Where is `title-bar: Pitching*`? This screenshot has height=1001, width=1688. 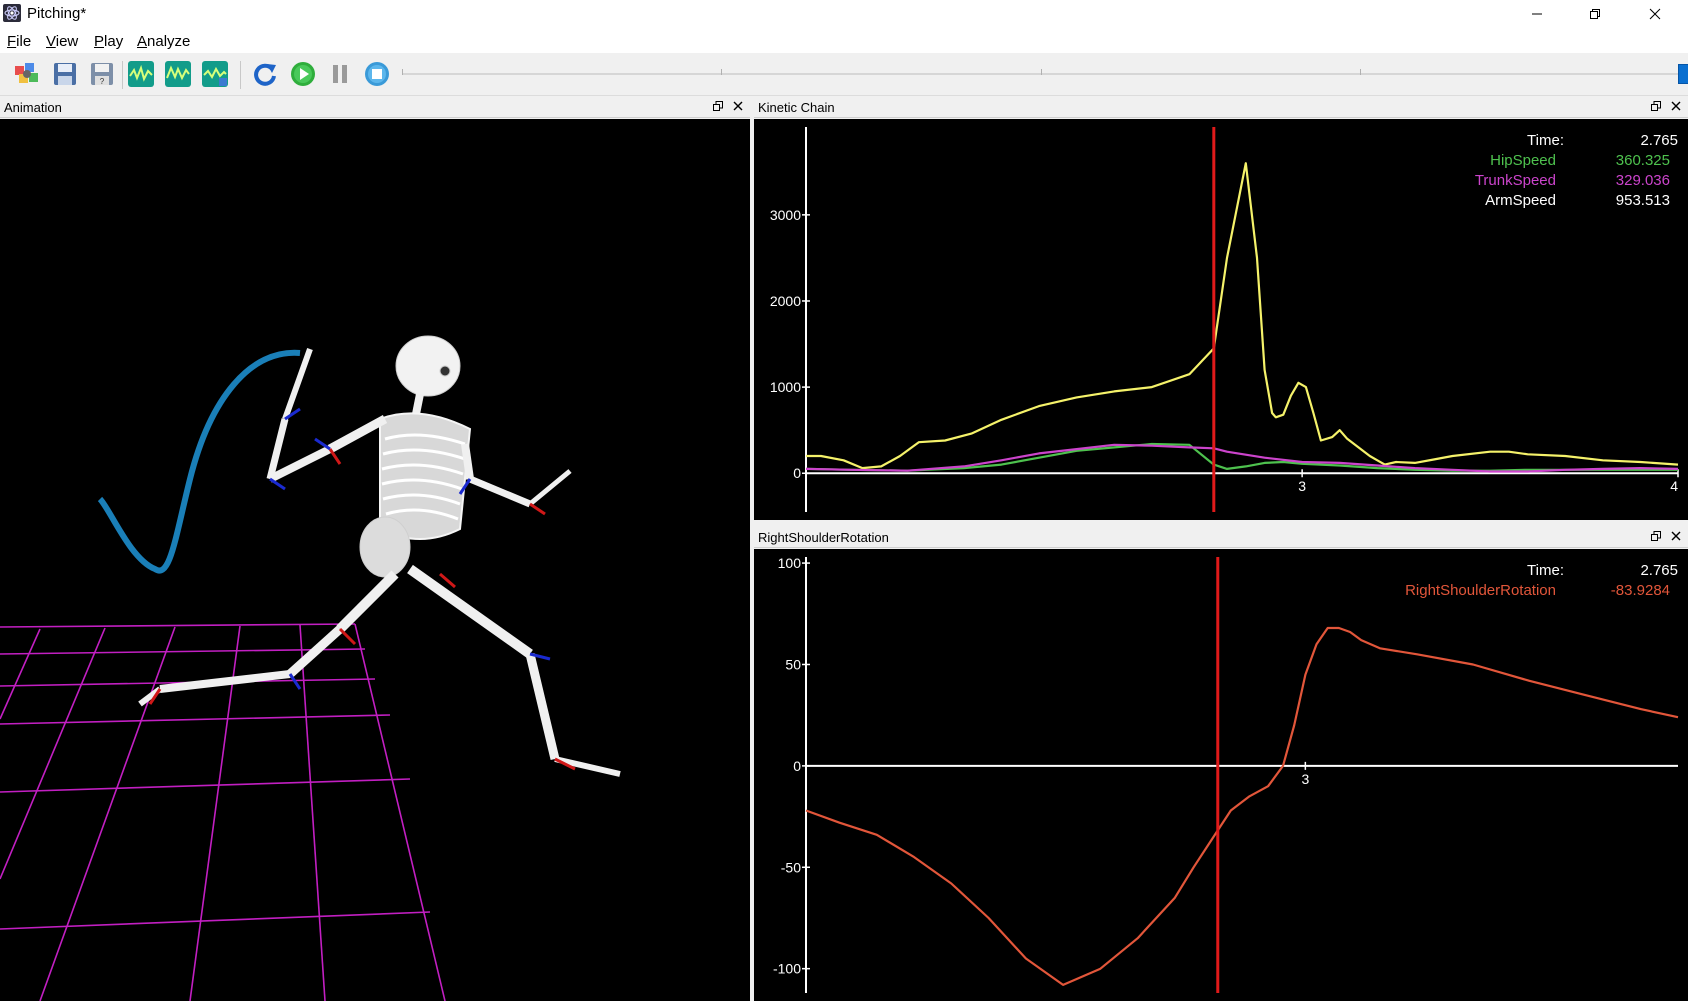
title-bar: Pitching* is located at coordinates (844, 14).